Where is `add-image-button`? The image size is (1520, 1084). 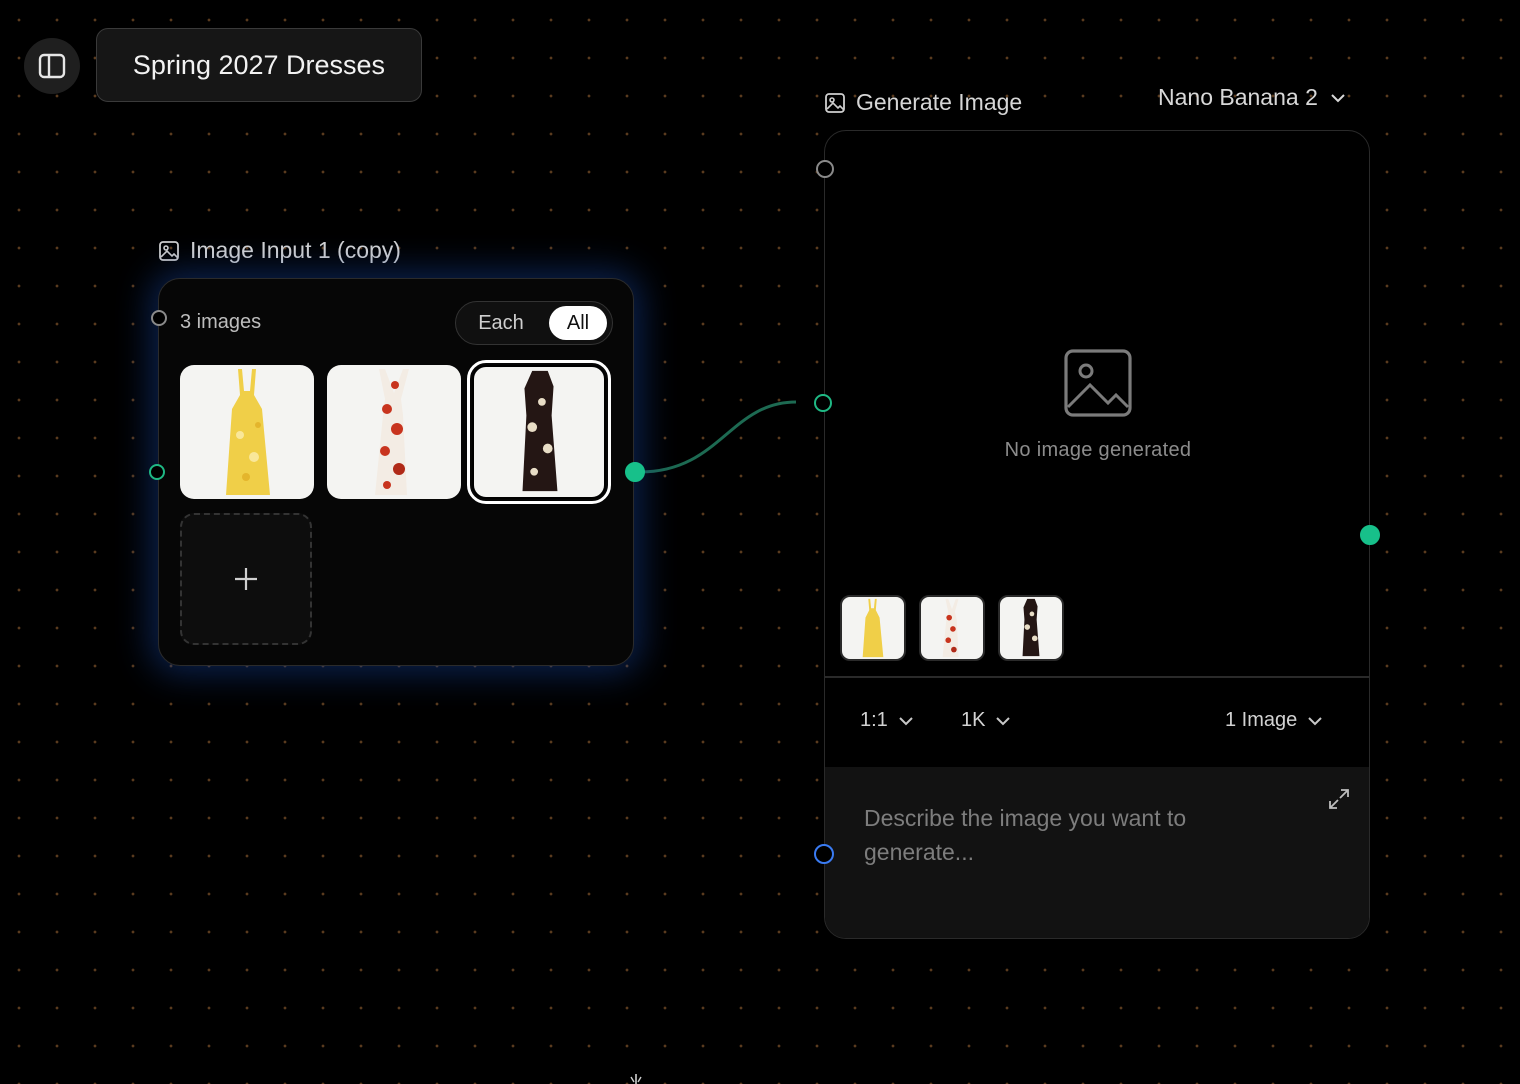
add-image-button is located at coordinates (246, 579).